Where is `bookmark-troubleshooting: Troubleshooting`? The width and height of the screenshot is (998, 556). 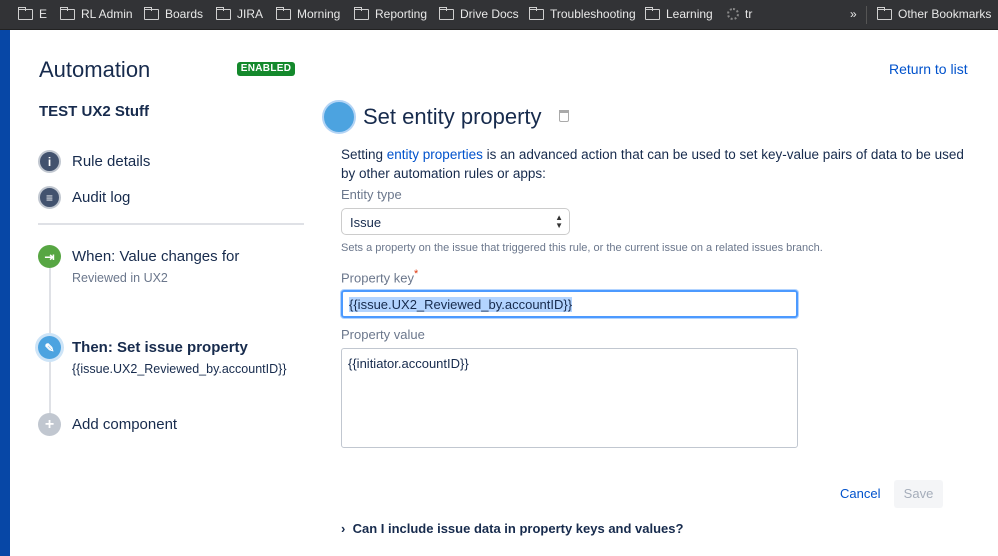
bookmark-troubleshooting: Troubleshooting is located at coordinates (582, 13).